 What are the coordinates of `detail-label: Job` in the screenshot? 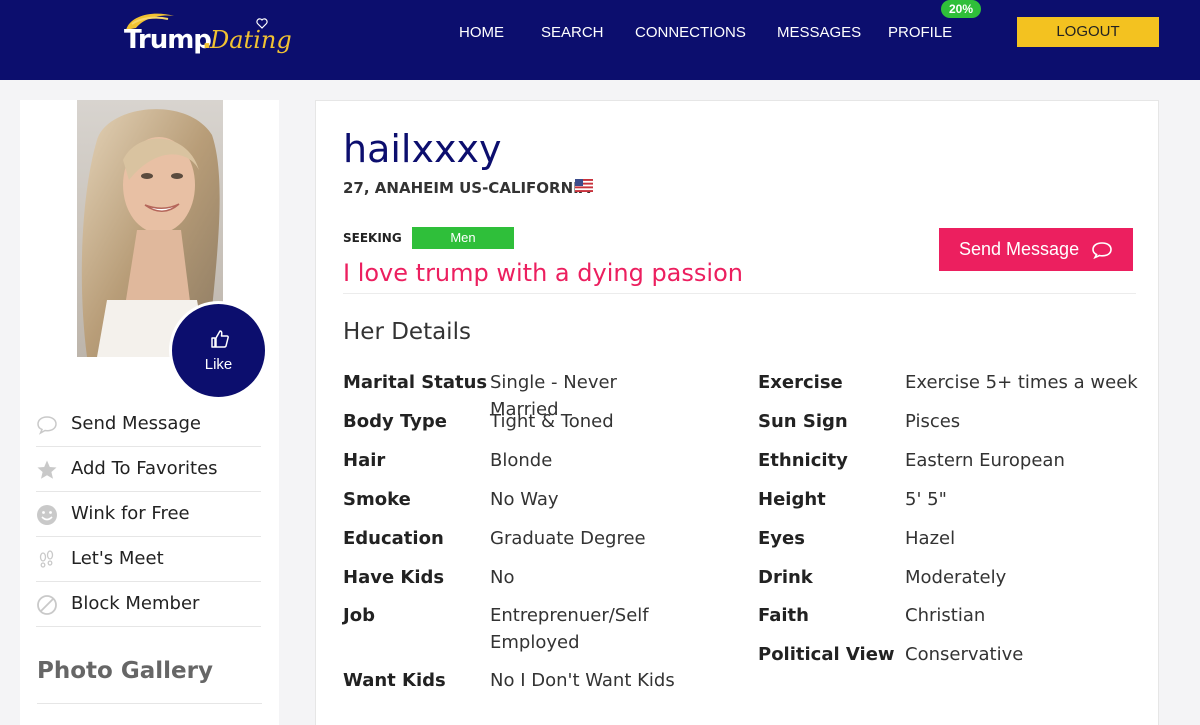 It's located at (359, 615).